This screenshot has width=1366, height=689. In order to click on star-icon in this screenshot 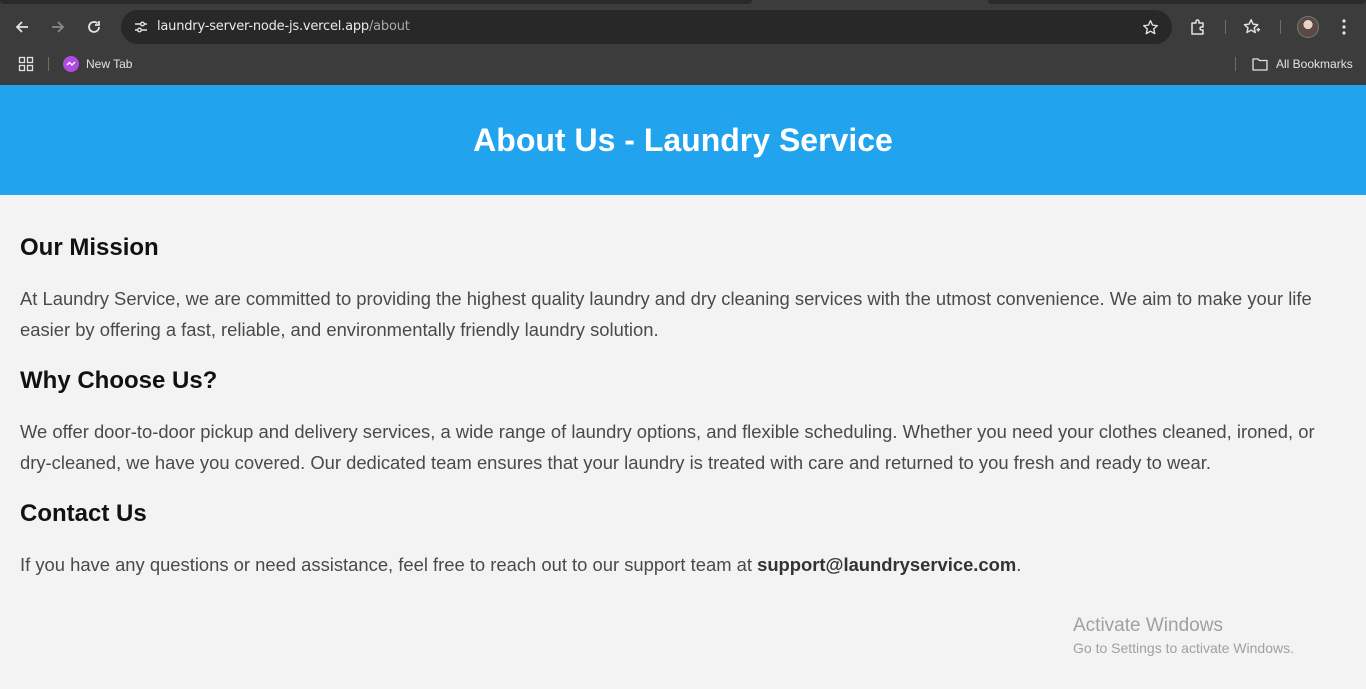, I will do `click(1150, 26)`.